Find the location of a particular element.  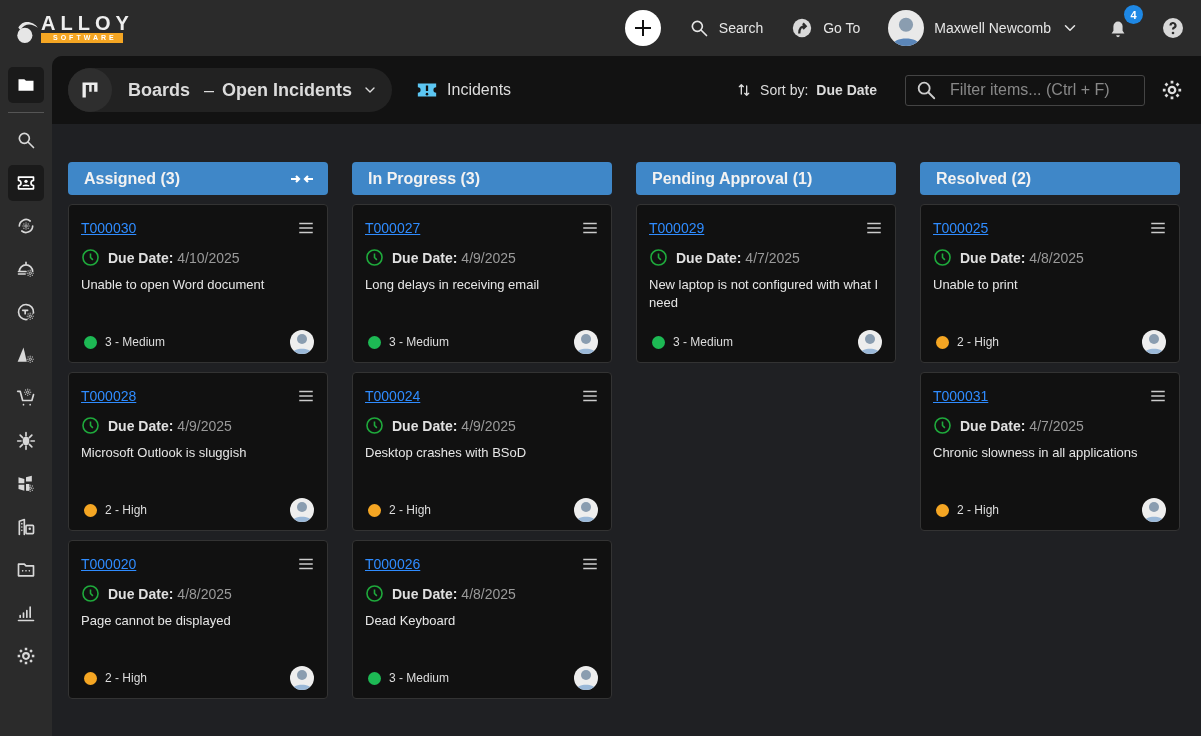

ticket-link: T000031 is located at coordinates (961, 396).